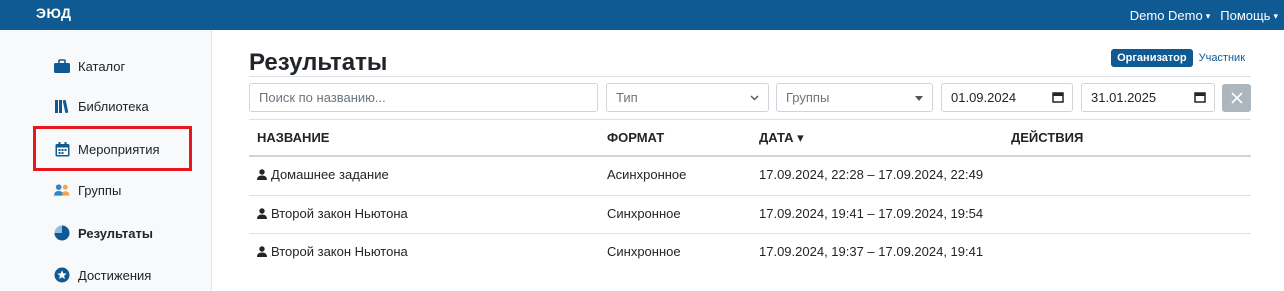 This screenshot has width=1284, height=291. What do you see at coordinates (1152, 58) in the screenshot?
I see `organizer-button: Организатор` at bounding box center [1152, 58].